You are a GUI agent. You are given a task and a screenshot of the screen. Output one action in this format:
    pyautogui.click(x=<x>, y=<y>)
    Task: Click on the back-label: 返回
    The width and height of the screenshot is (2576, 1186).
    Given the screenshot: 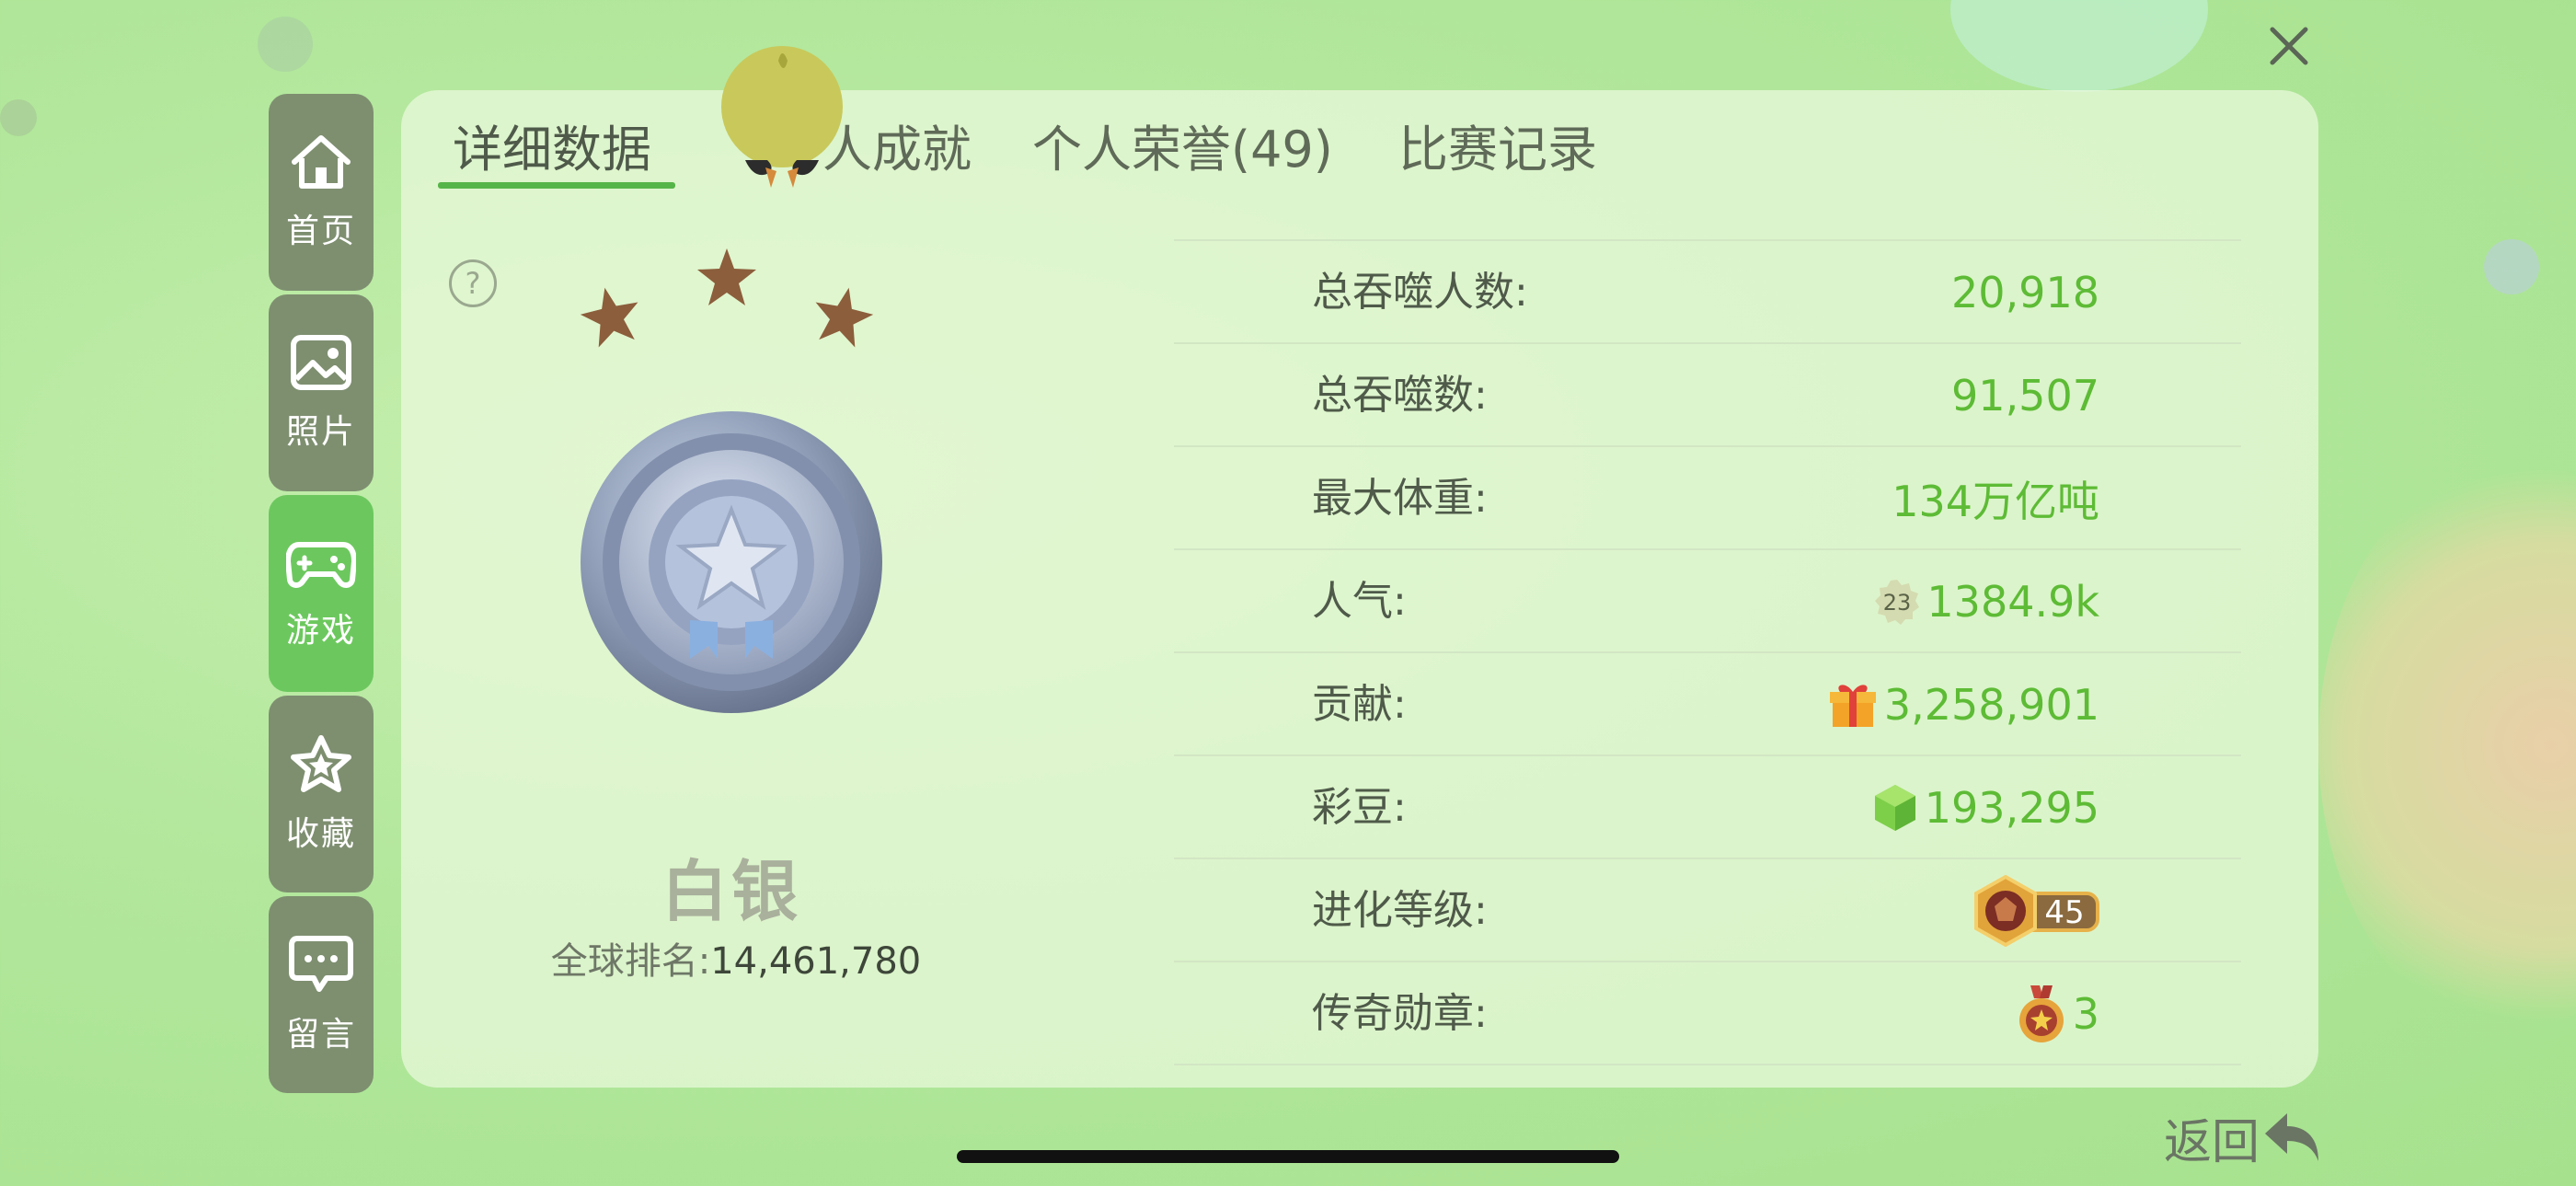 What is the action you would take?
    pyautogui.click(x=2212, y=1142)
    